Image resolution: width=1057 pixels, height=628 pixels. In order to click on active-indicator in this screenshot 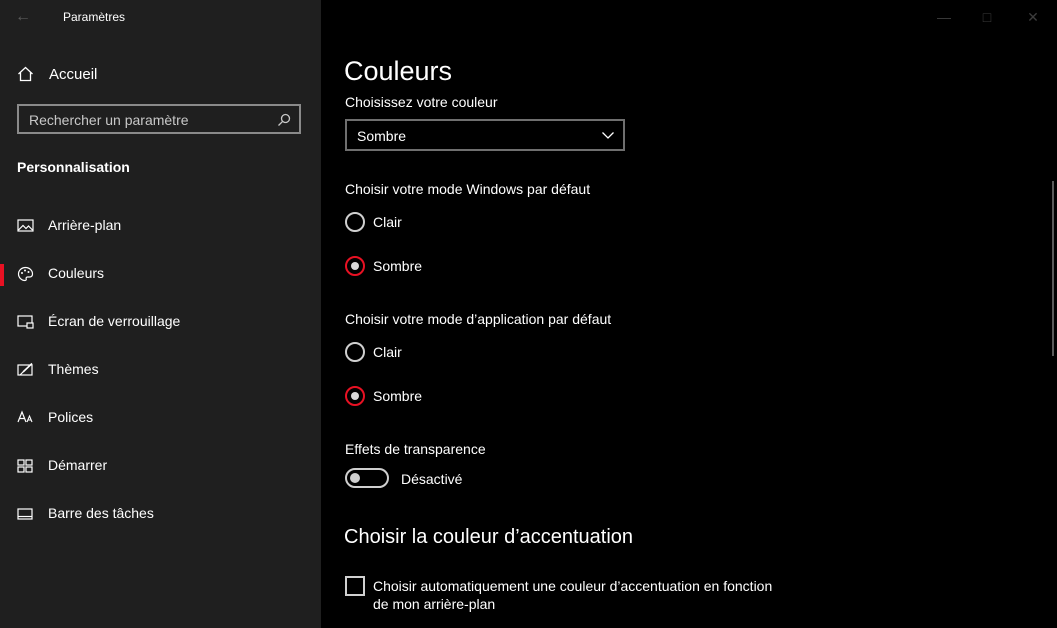, I will do `click(2, 275)`.